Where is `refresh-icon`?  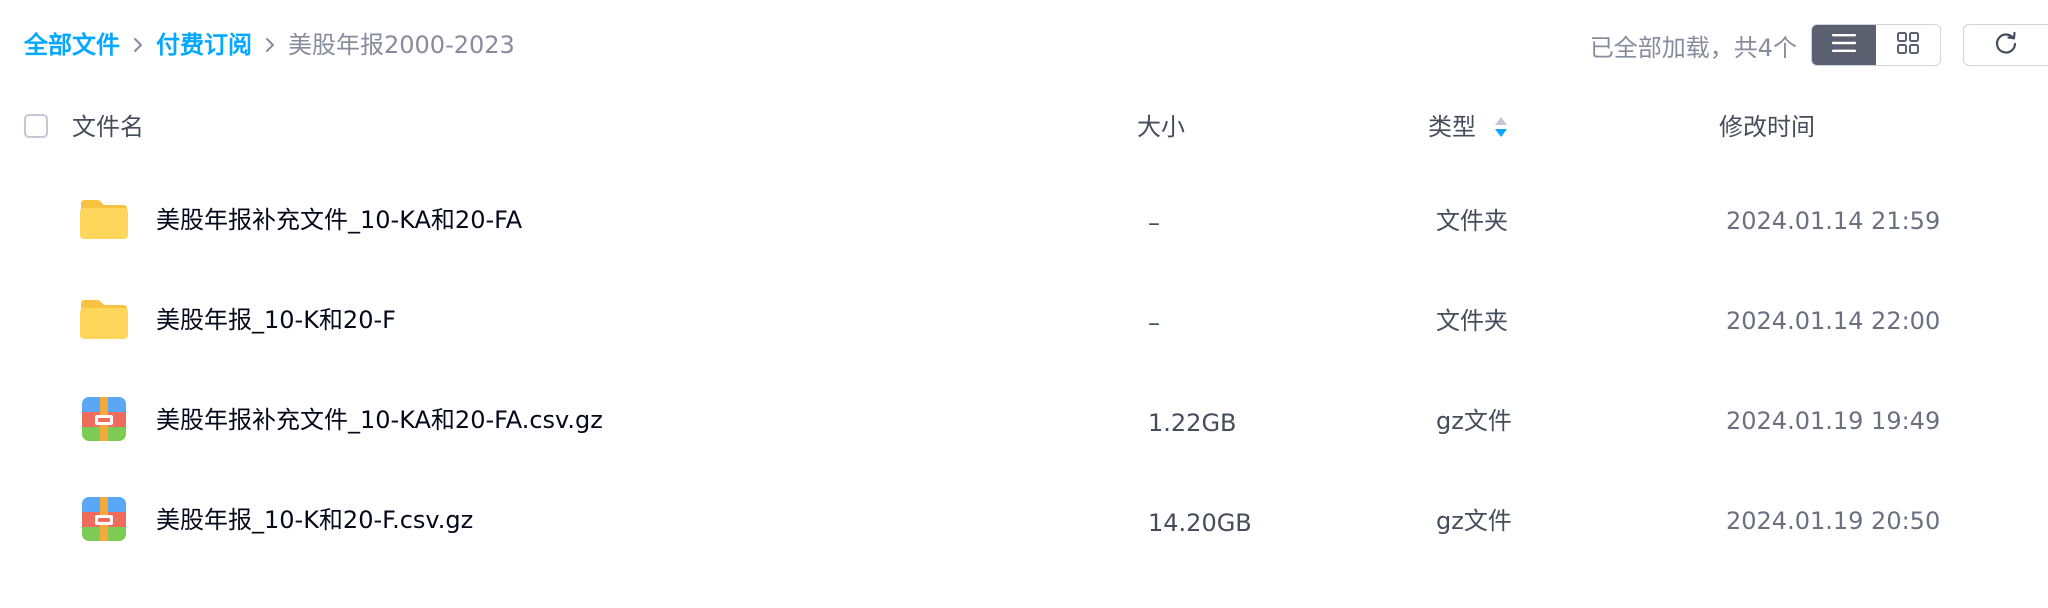 refresh-icon is located at coordinates (2006, 45).